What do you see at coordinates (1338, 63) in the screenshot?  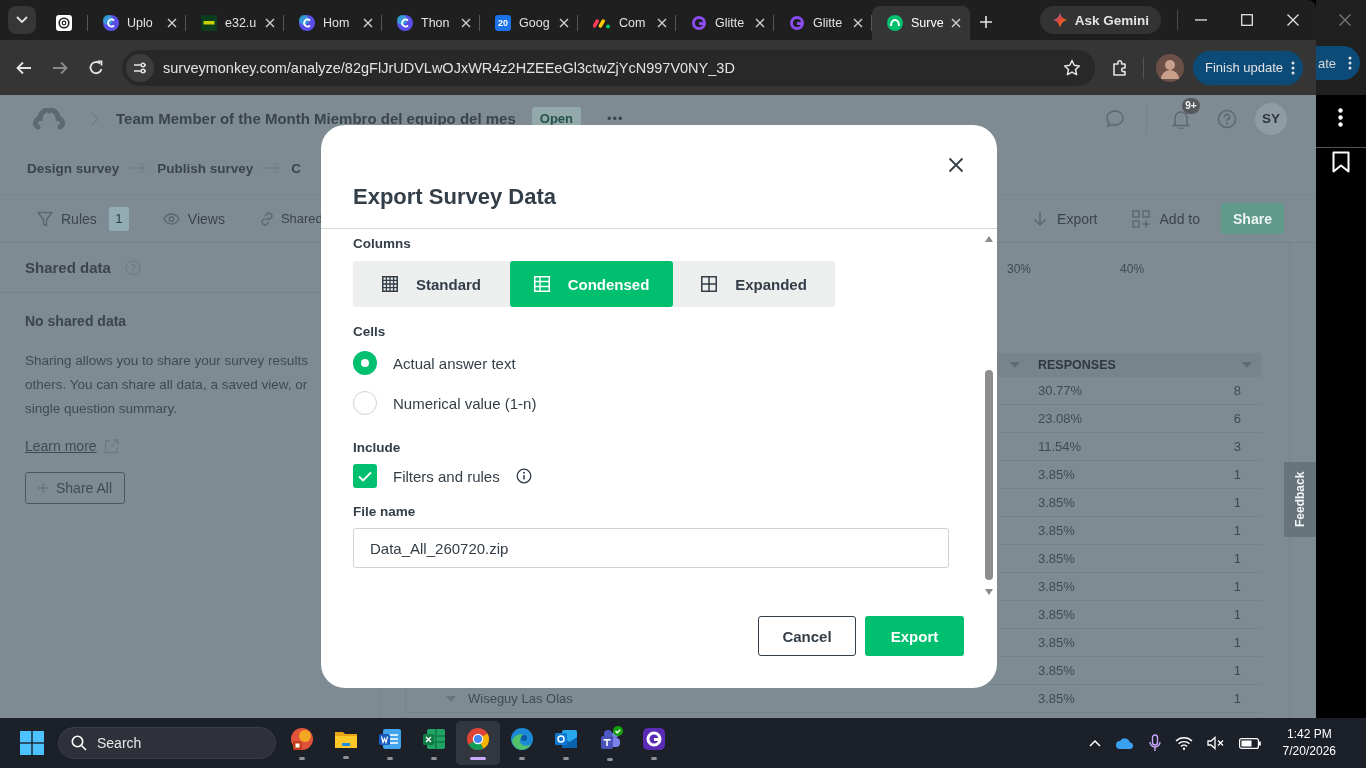 I see `update-button: ate` at bounding box center [1338, 63].